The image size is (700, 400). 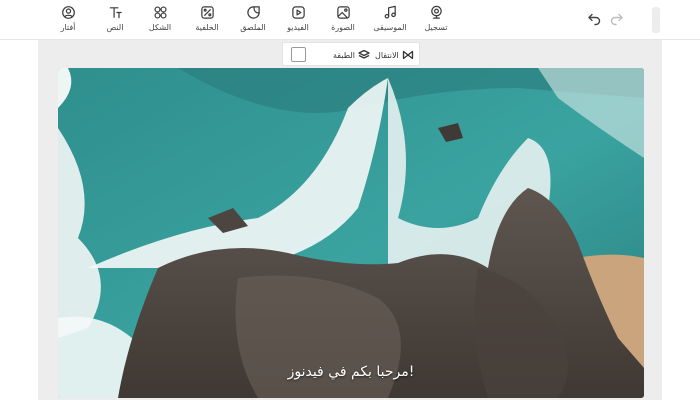 What do you see at coordinates (343, 12) in the screenshot?
I see `image-icon` at bounding box center [343, 12].